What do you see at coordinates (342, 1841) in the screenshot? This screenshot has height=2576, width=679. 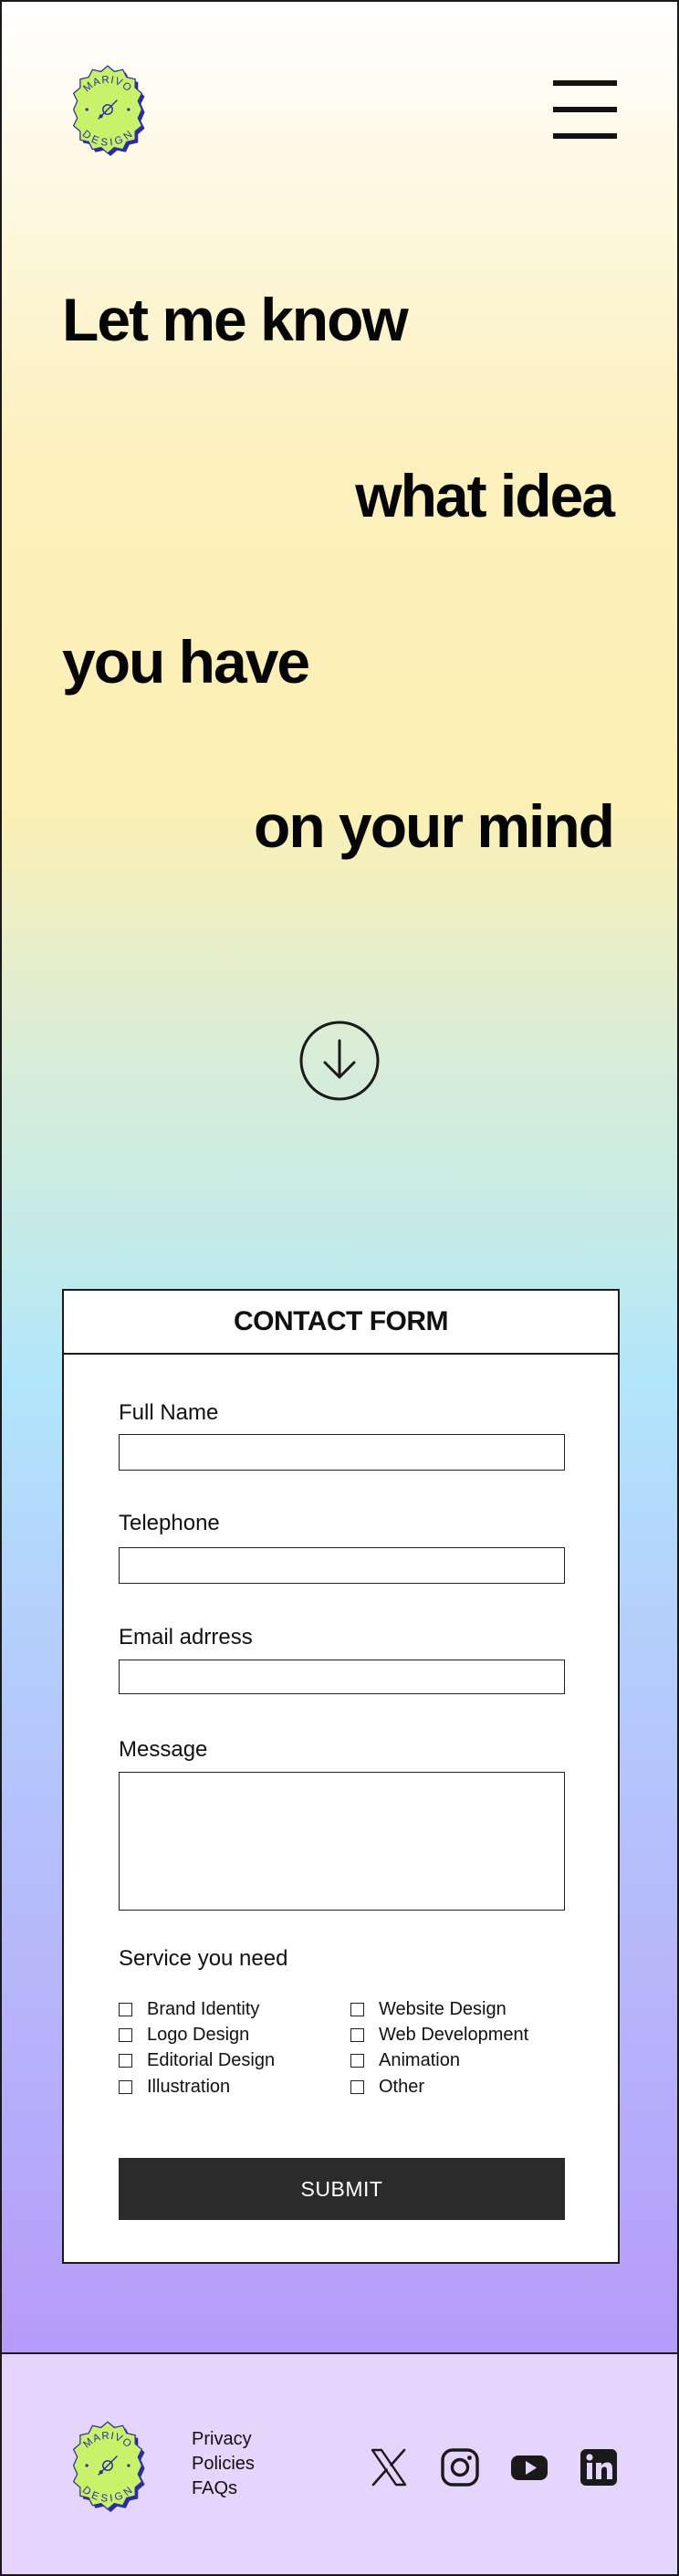 I see `message-textarea` at bounding box center [342, 1841].